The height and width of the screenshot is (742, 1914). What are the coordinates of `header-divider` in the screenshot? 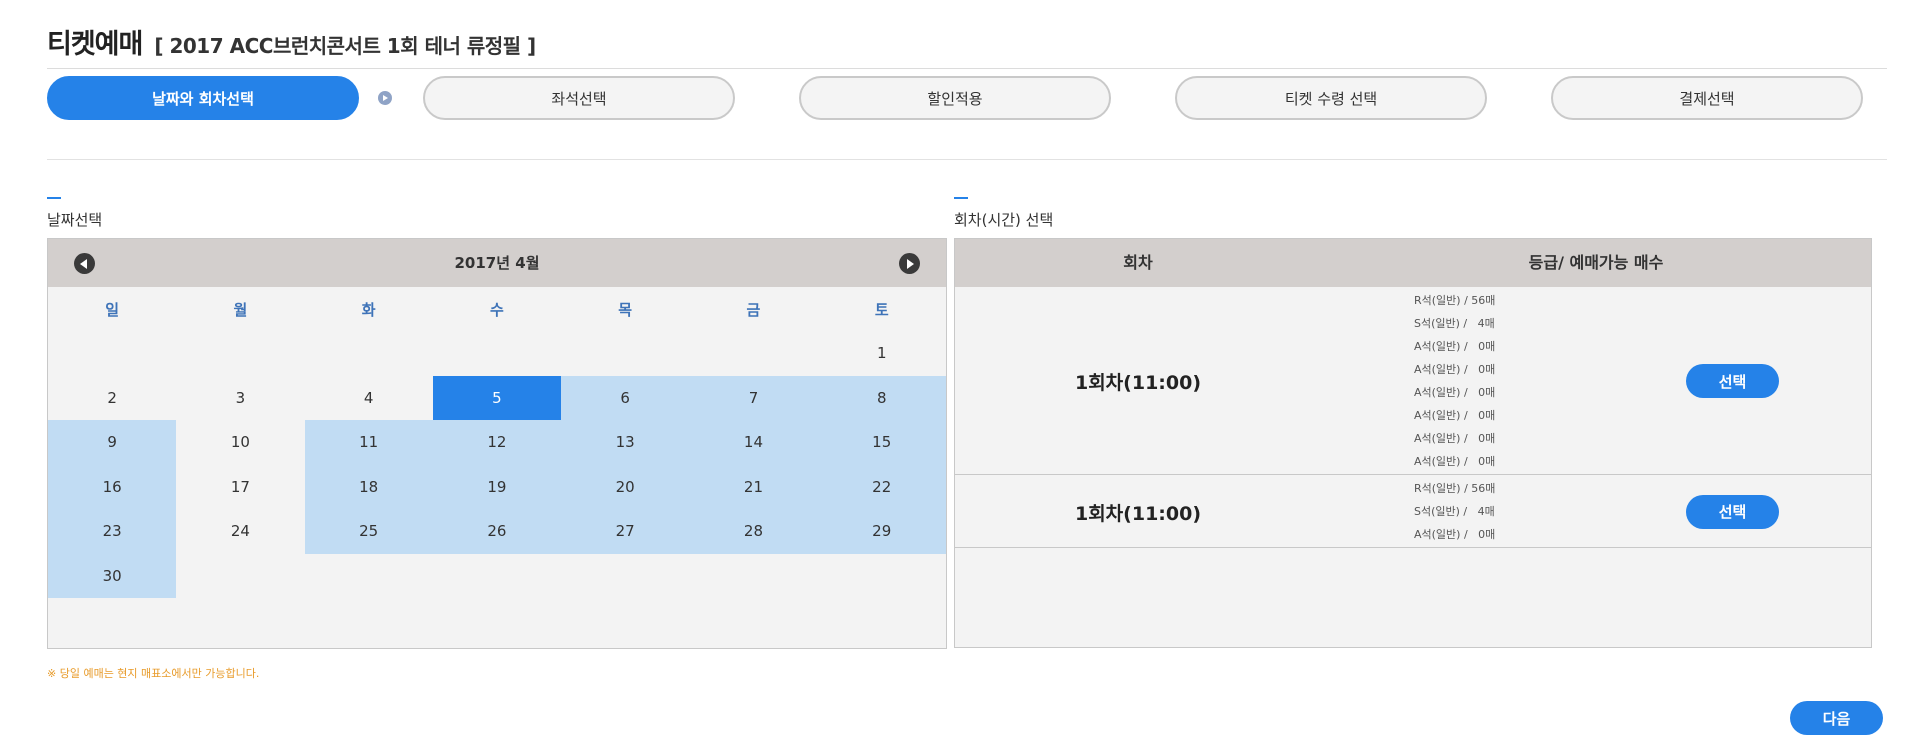 It's located at (967, 68).